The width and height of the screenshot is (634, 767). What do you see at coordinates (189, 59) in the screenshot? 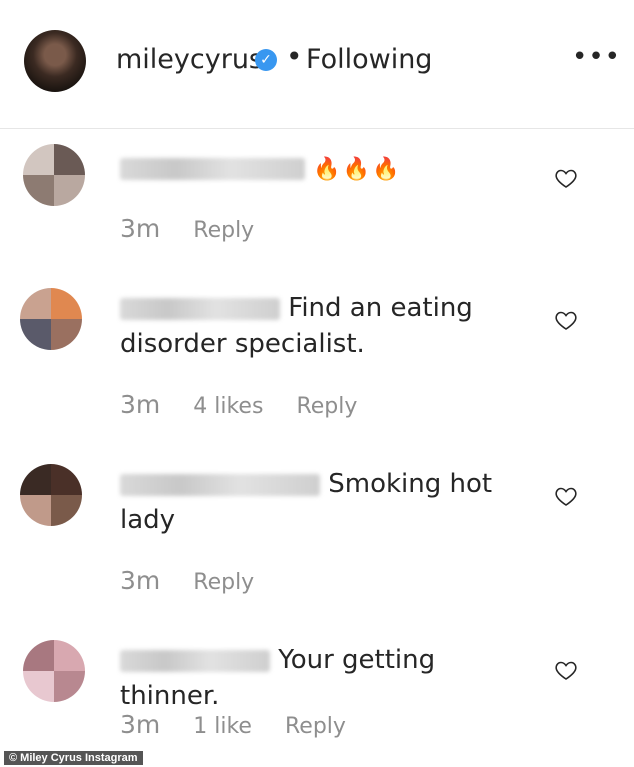
I see `profile-username: mileycyrus` at bounding box center [189, 59].